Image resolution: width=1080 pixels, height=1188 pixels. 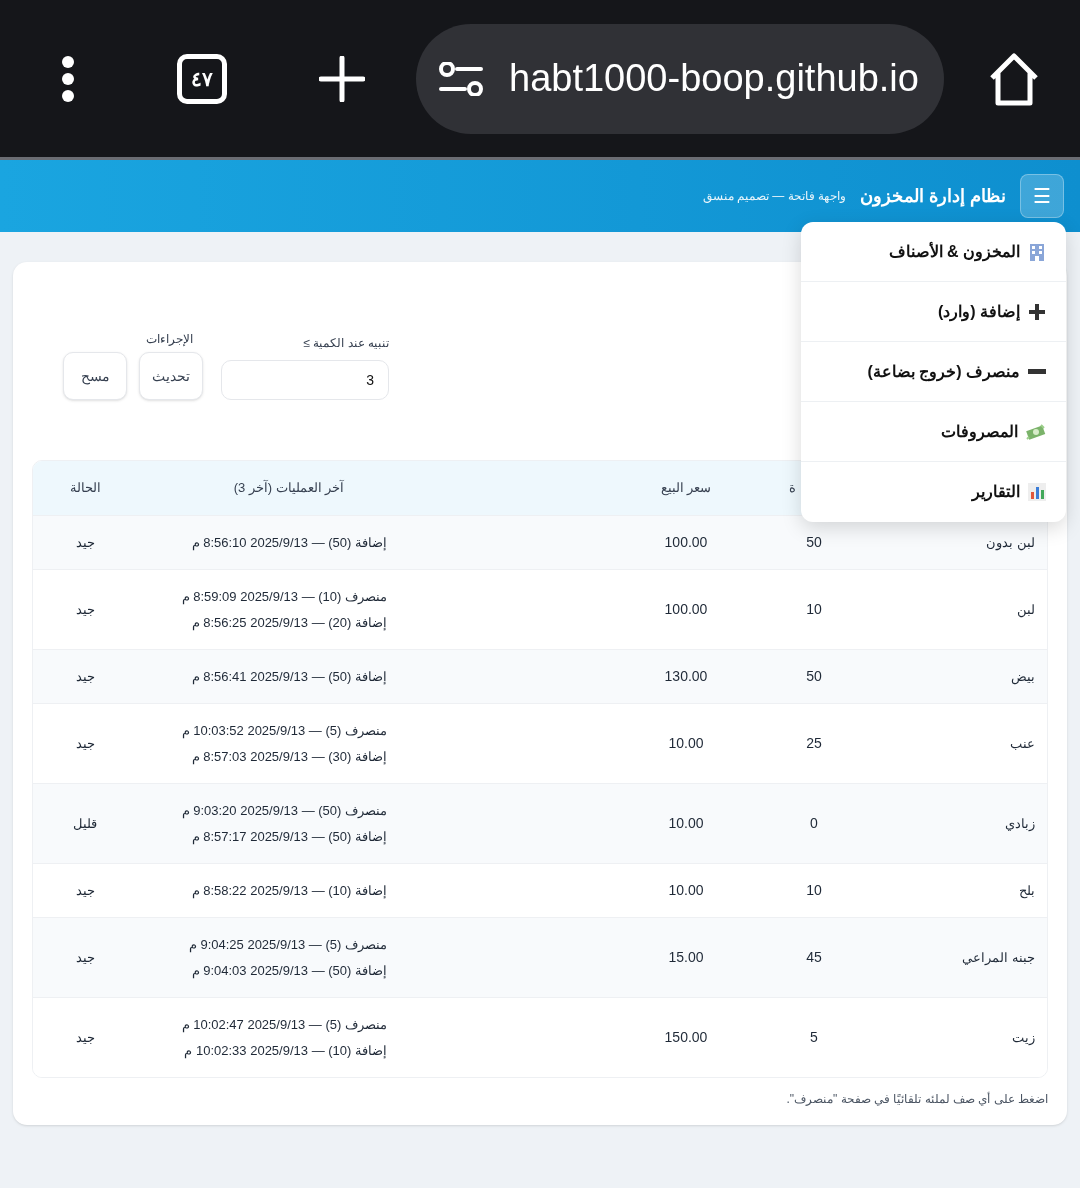 What do you see at coordinates (1037, 311) in the screenshot?
I see `plus-icon` at bounding box center [1037, 311].